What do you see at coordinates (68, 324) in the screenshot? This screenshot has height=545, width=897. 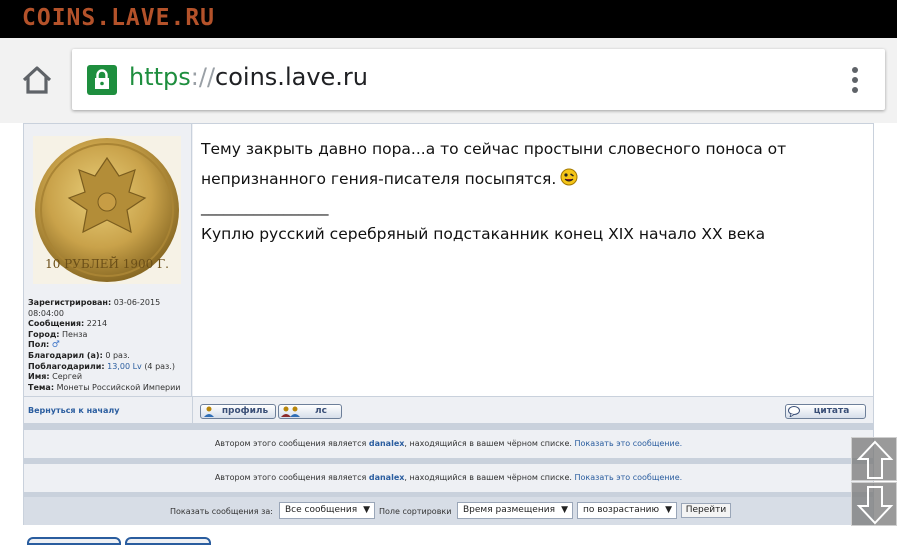 I see `messages-line: Сообщения: 2214` at bounding box center [68, 324].